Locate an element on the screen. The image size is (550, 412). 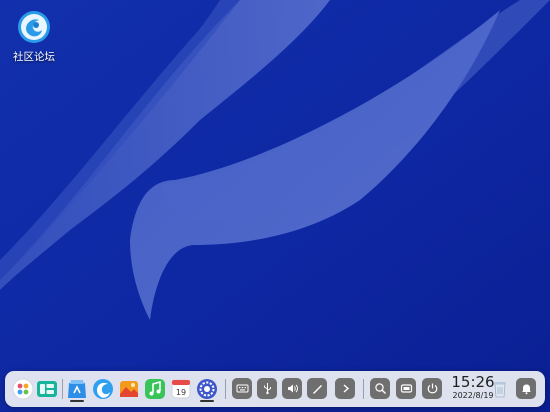
file-manager-icon is located at coordinates (77, 389).